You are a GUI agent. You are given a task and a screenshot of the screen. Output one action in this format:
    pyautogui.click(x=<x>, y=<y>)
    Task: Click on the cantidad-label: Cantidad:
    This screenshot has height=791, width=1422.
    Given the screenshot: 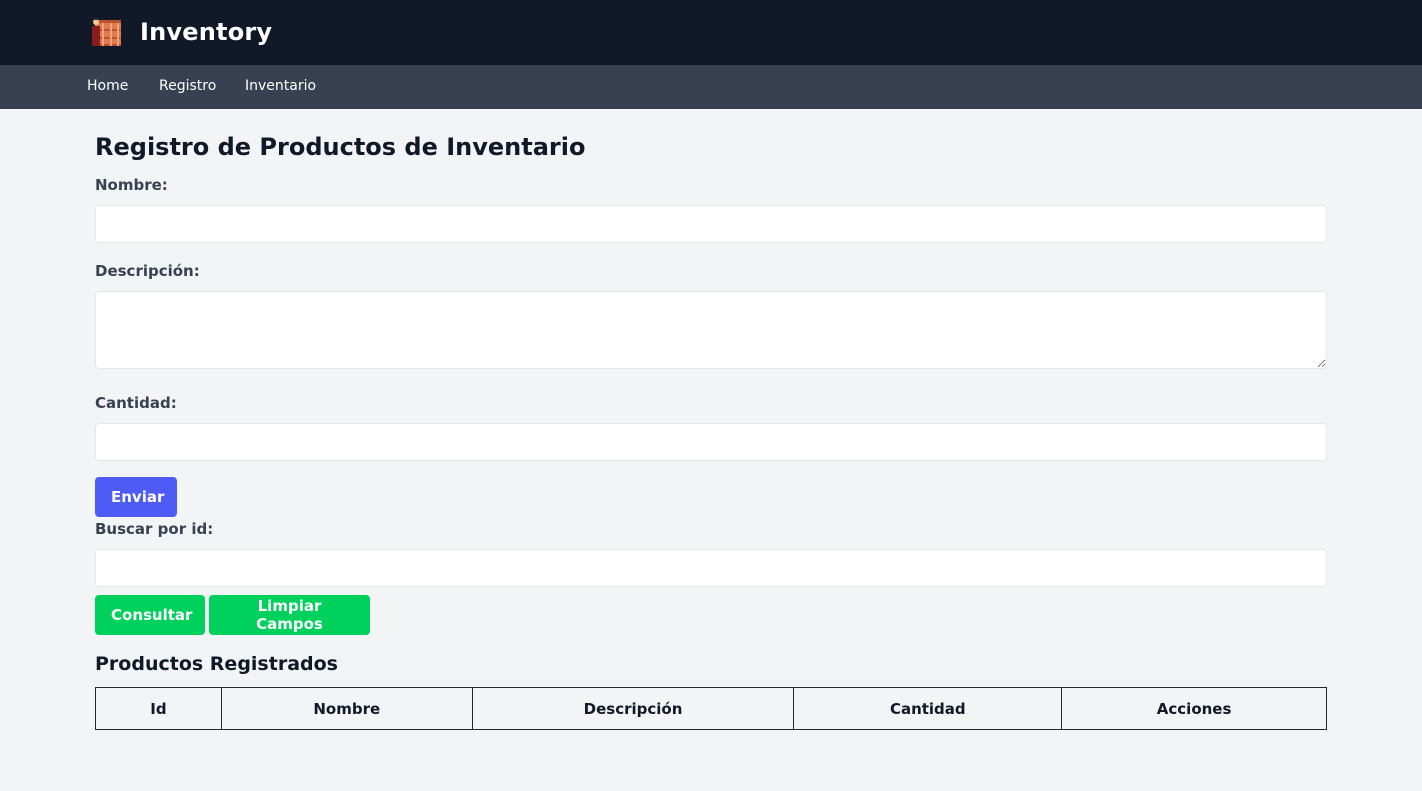 What is the action you would take?
    pyautogui.click(x=136, y=403)
    